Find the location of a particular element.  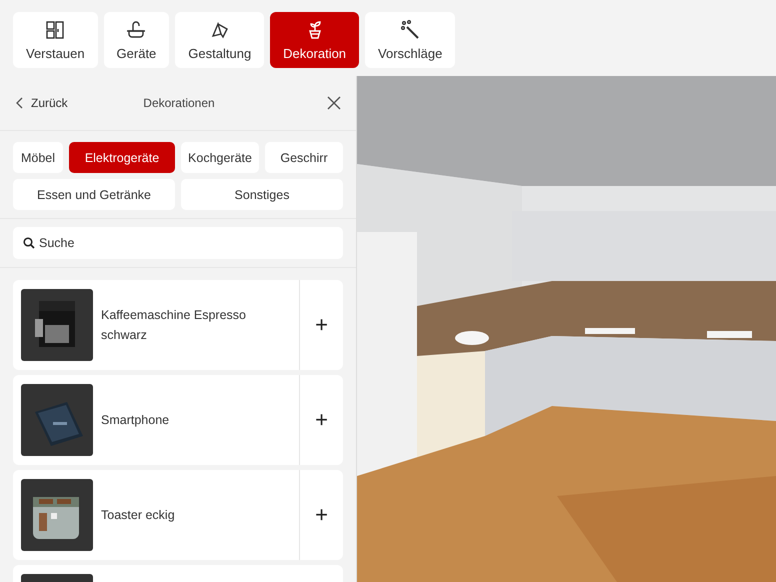

toolbar-tab: Dekoration is located at coordinates (315, 40).